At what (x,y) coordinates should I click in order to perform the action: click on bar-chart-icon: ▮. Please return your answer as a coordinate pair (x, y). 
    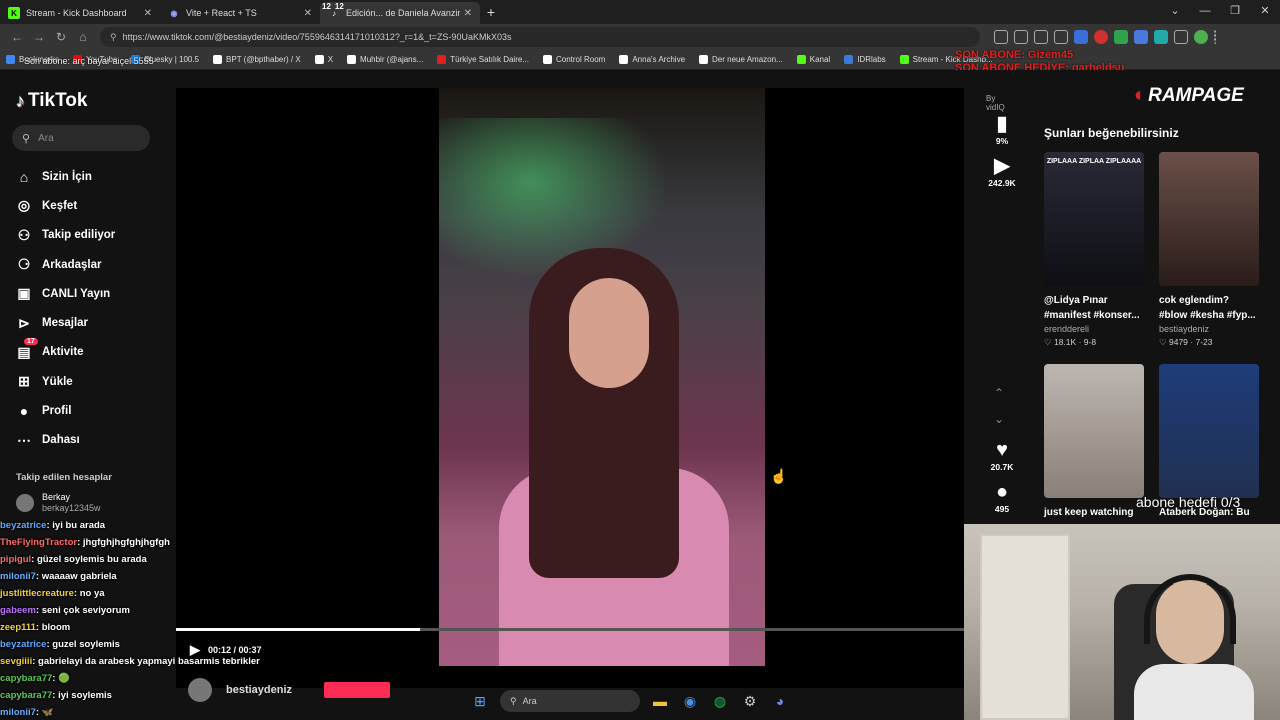
    Looking at the image, I should click on (1002, 124).